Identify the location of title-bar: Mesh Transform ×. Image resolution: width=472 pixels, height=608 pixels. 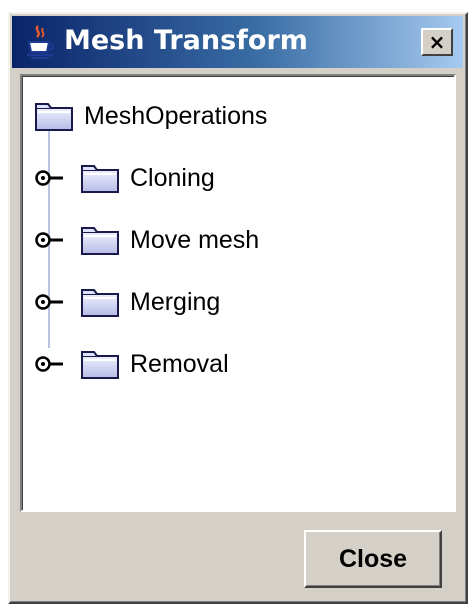
(237, 42).